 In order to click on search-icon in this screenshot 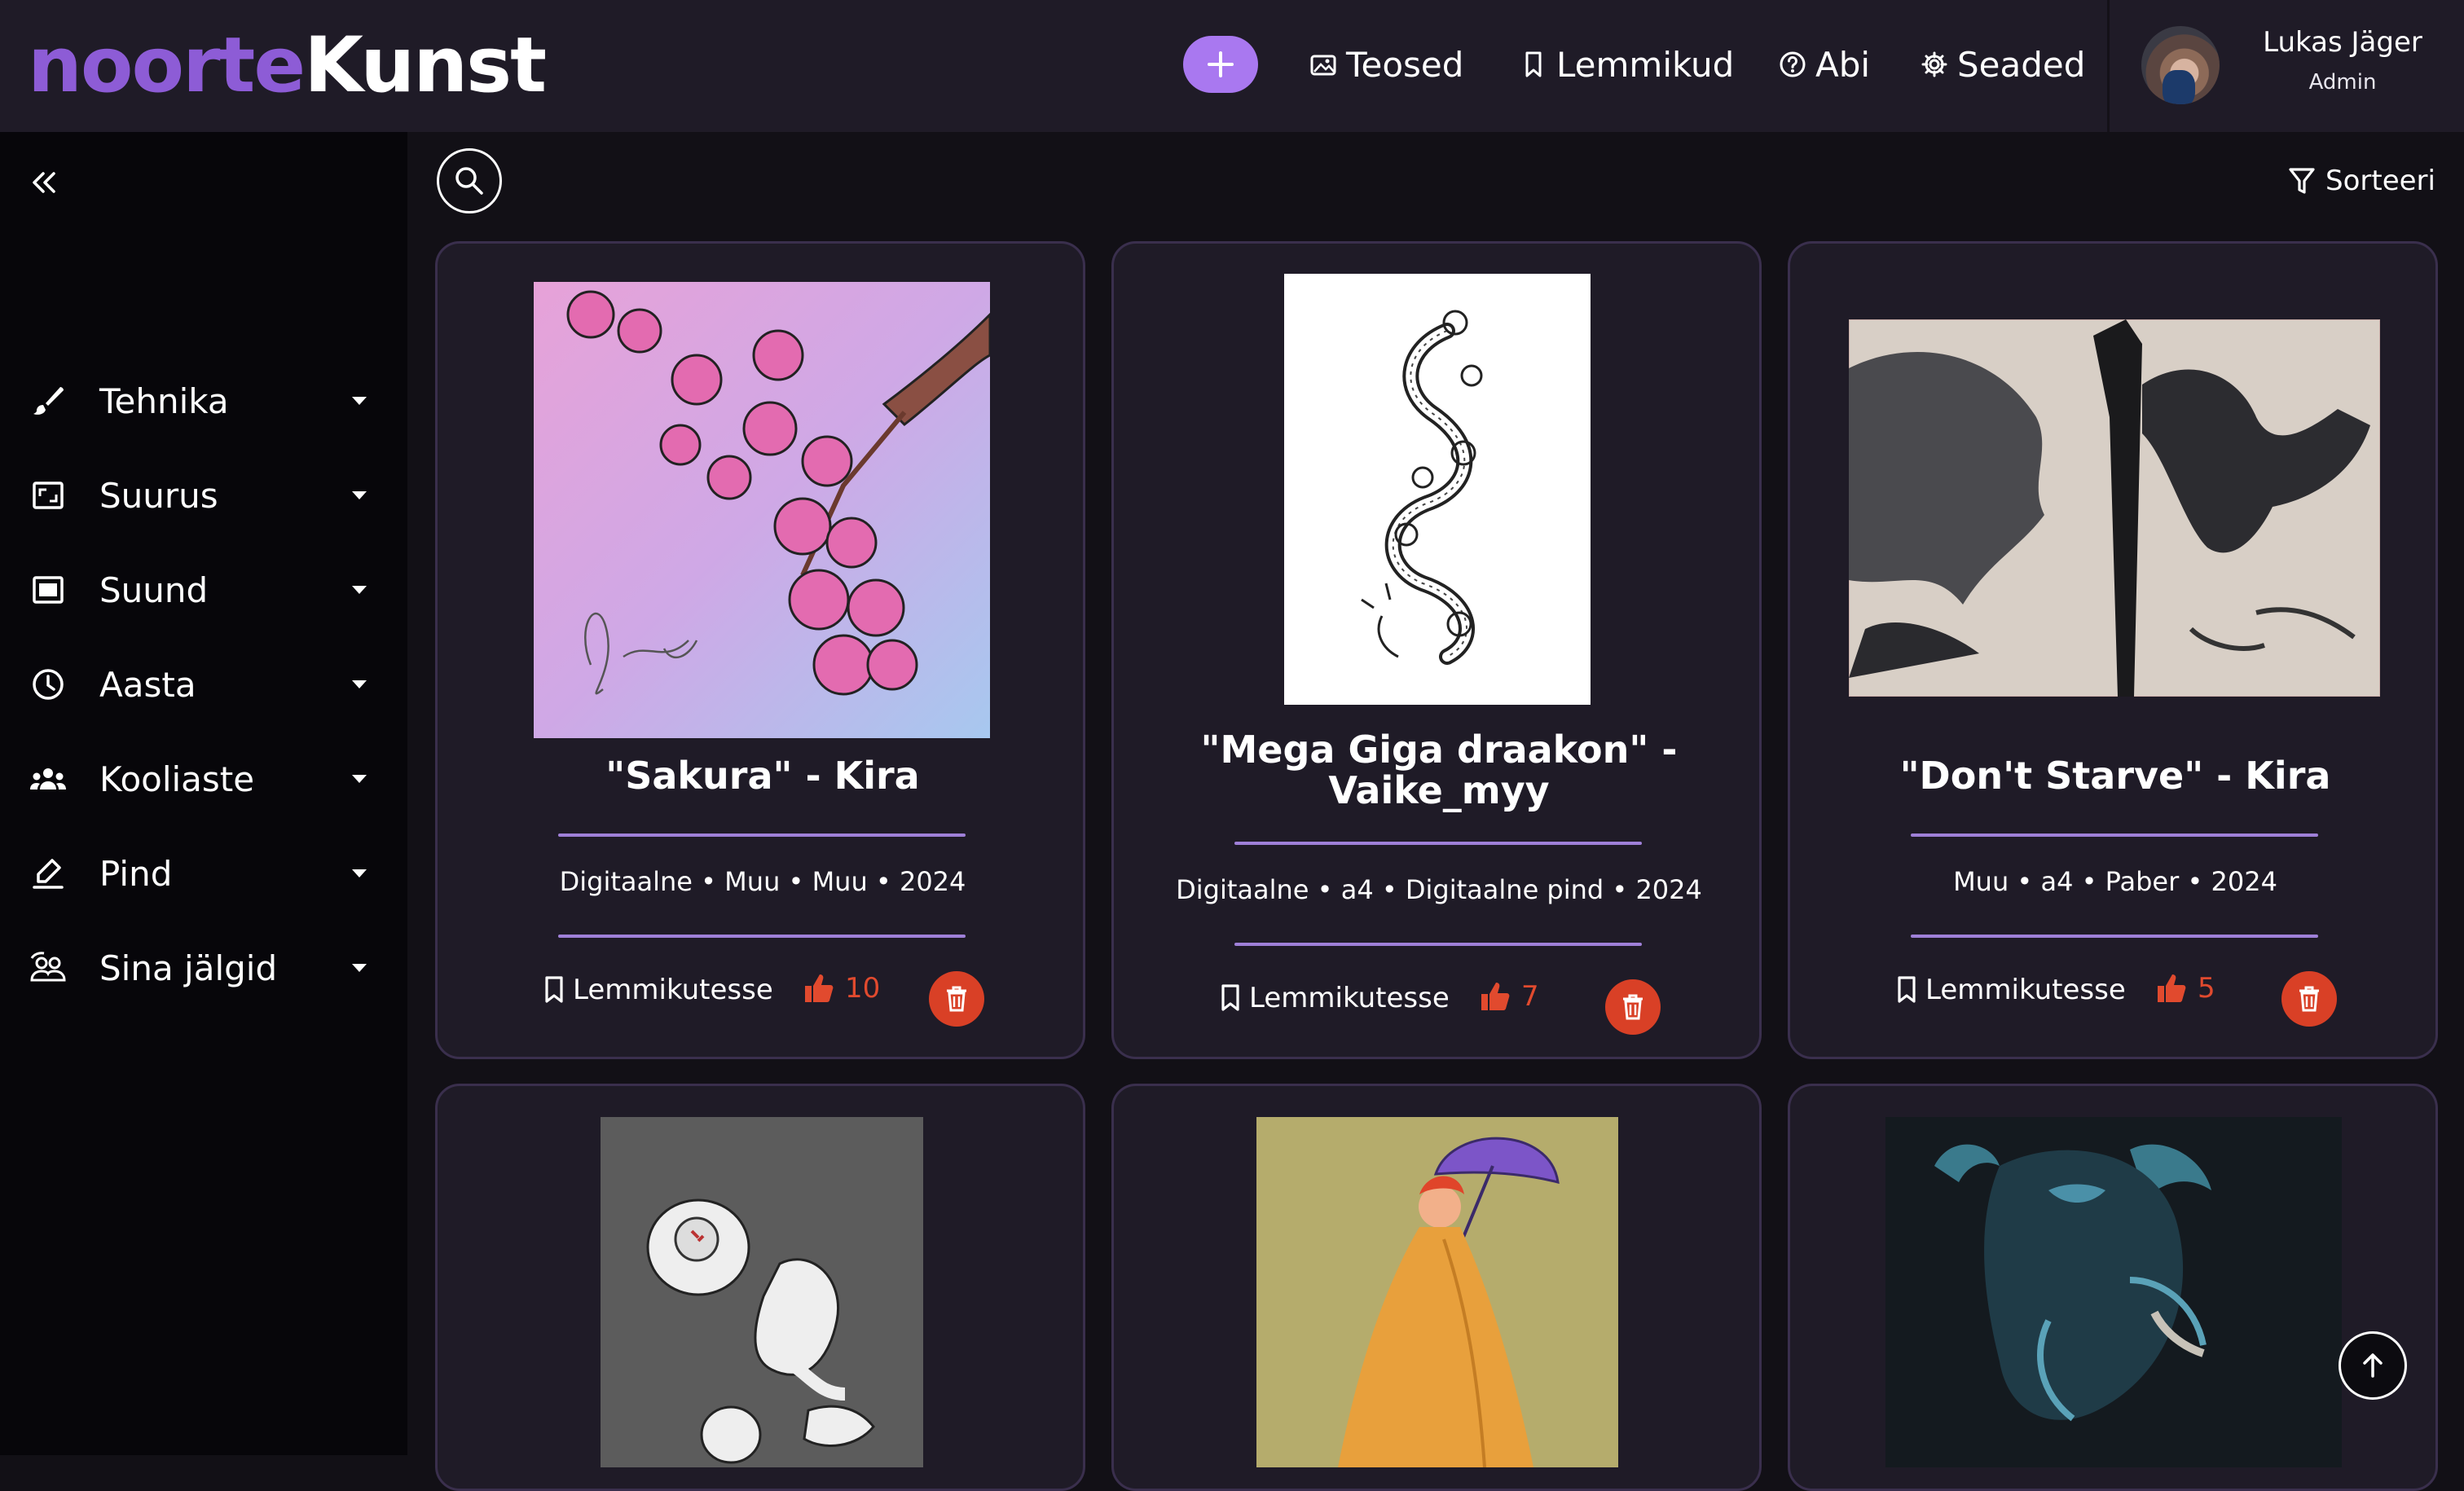, I will do `click(469, 181)`.